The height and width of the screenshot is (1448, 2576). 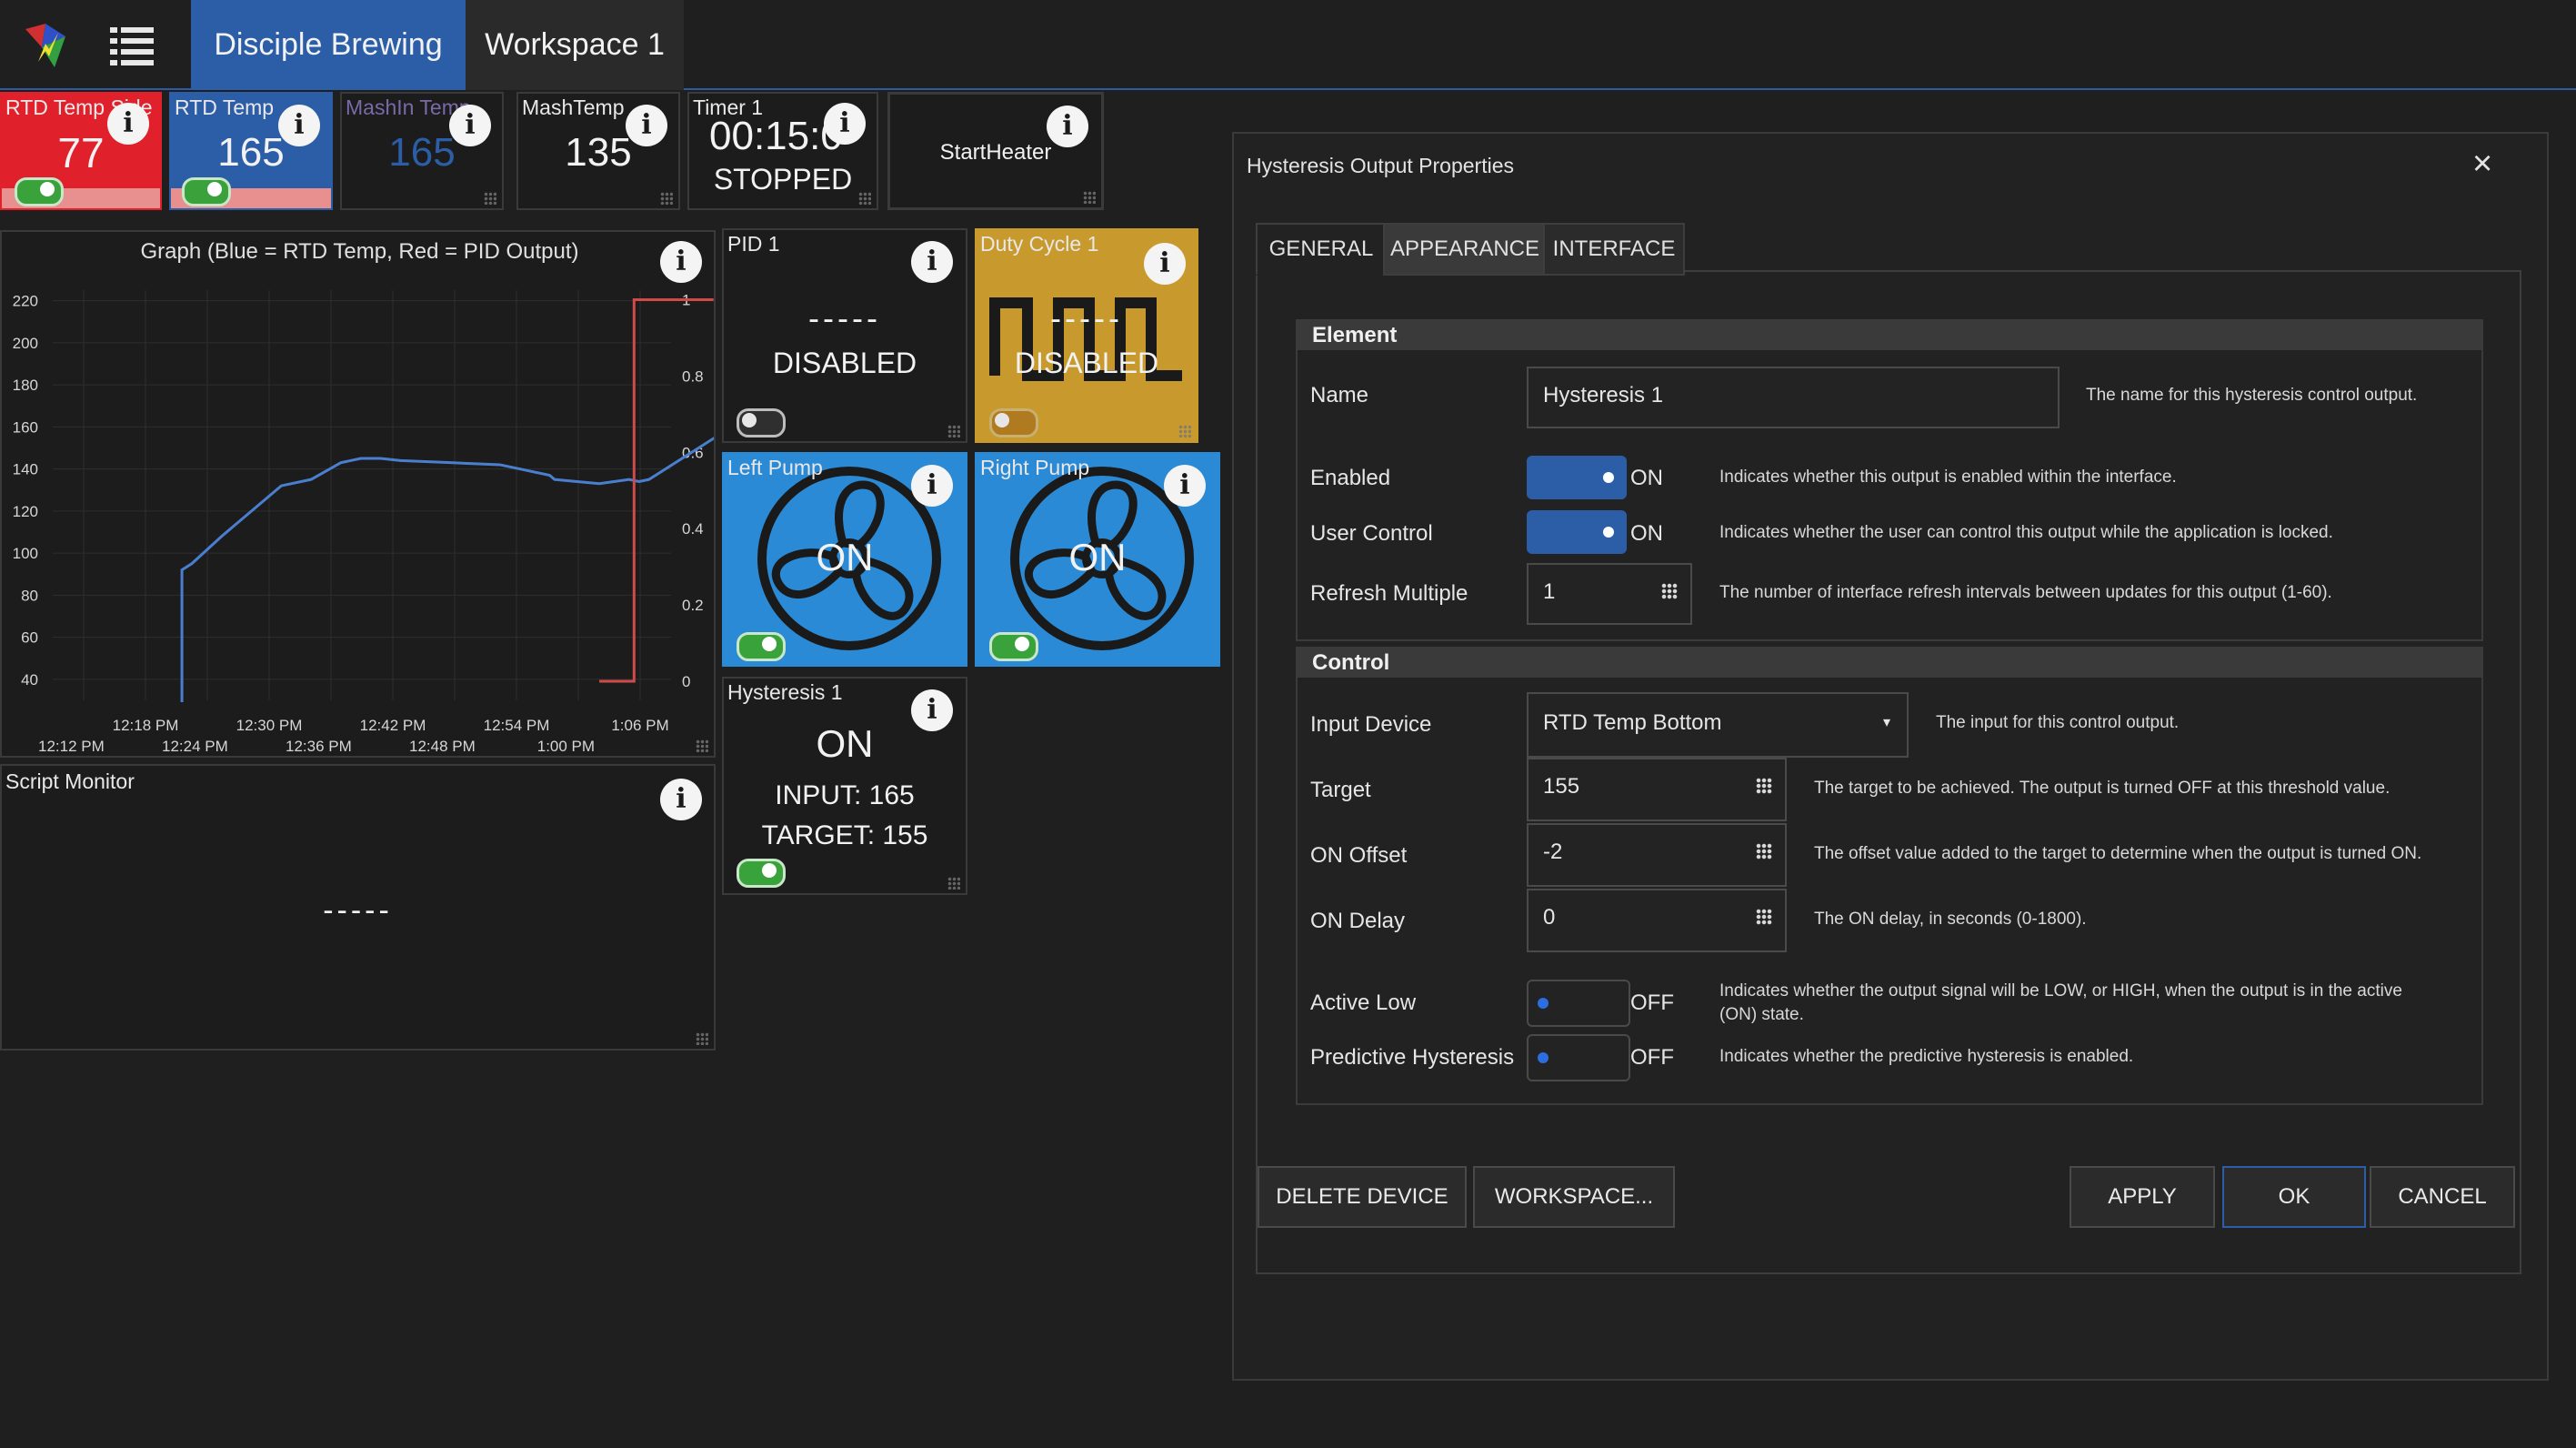 I want to click on x-tick-label: 12:24 PM, so click(x=195, y=746).